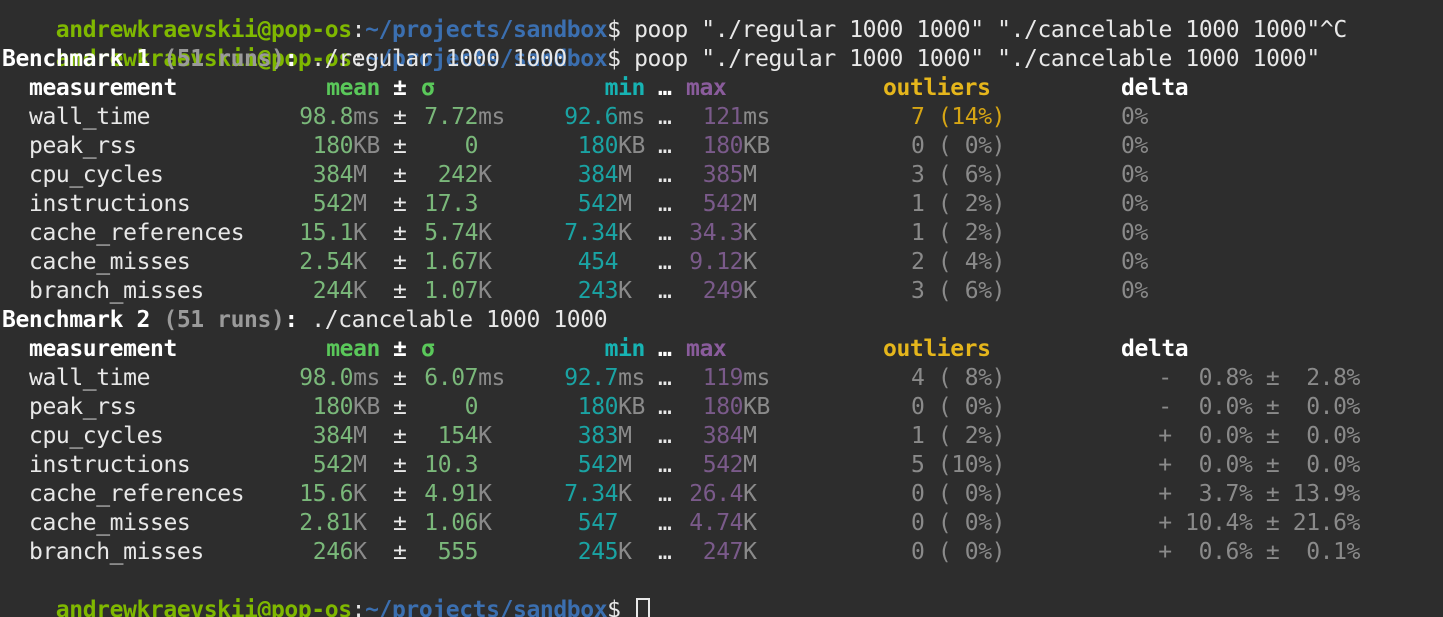  I want to click on cell: 98.8ms, so click(315, 117).